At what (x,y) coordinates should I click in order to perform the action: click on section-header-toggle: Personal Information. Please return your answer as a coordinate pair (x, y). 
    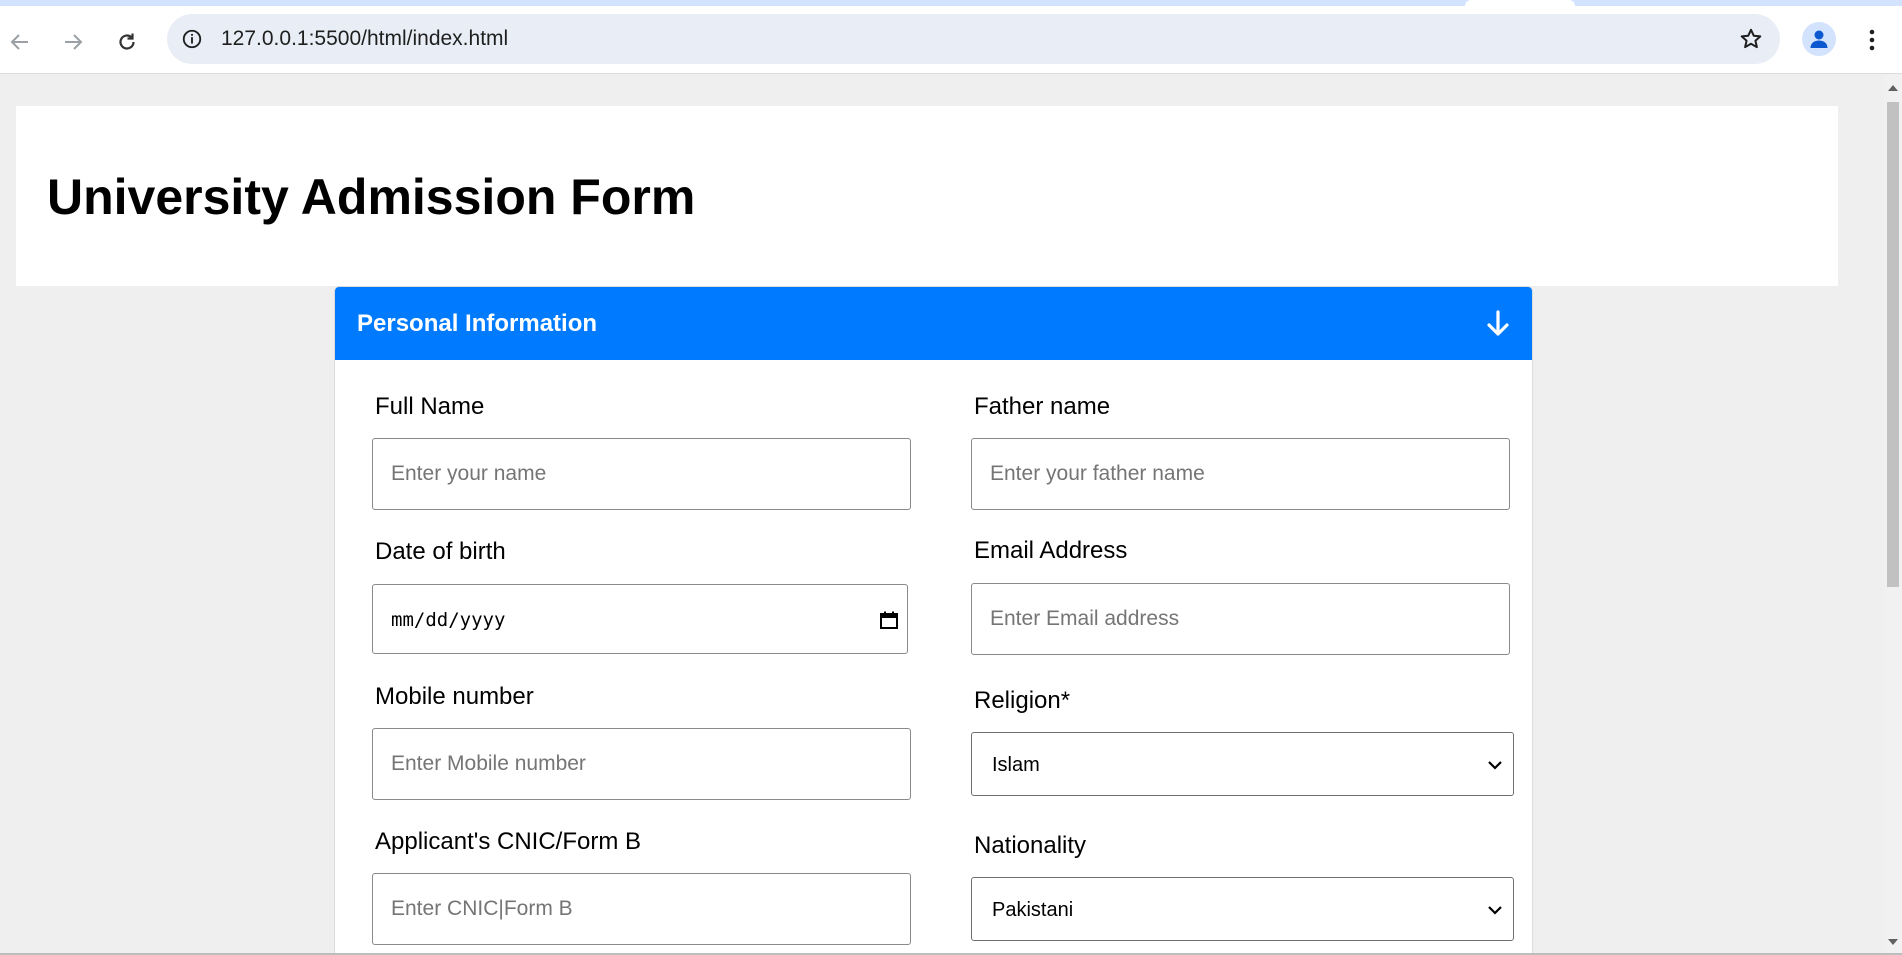
    Looking at the image, I should click on (933, 323).